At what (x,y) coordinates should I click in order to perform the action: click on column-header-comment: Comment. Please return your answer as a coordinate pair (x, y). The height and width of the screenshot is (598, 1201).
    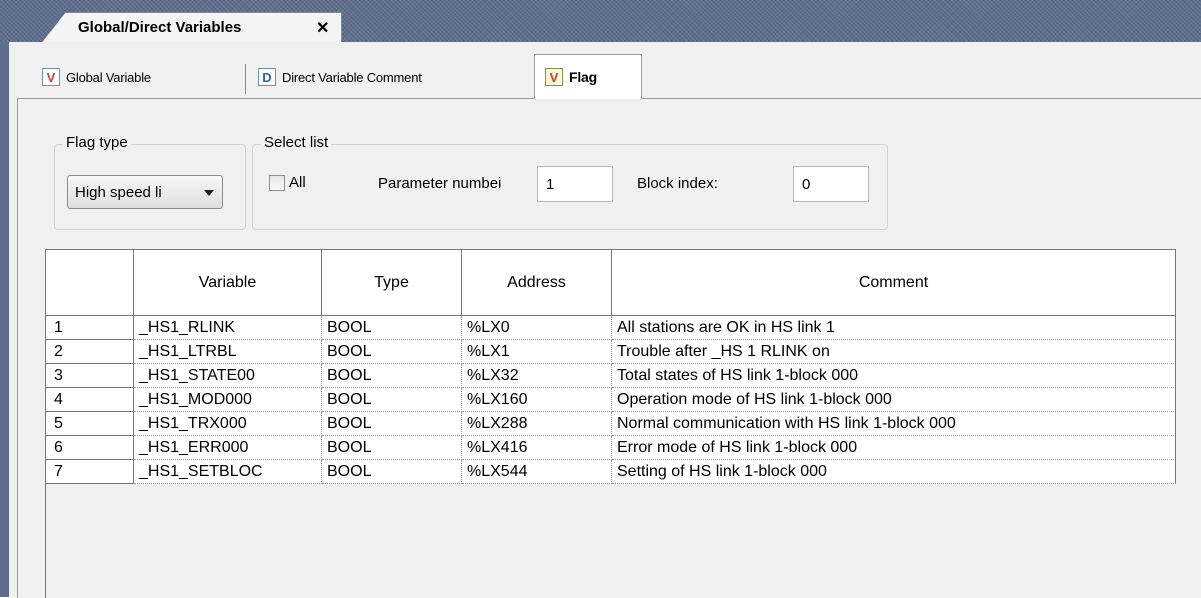
    Looking at the image, I should click on (894, 283).